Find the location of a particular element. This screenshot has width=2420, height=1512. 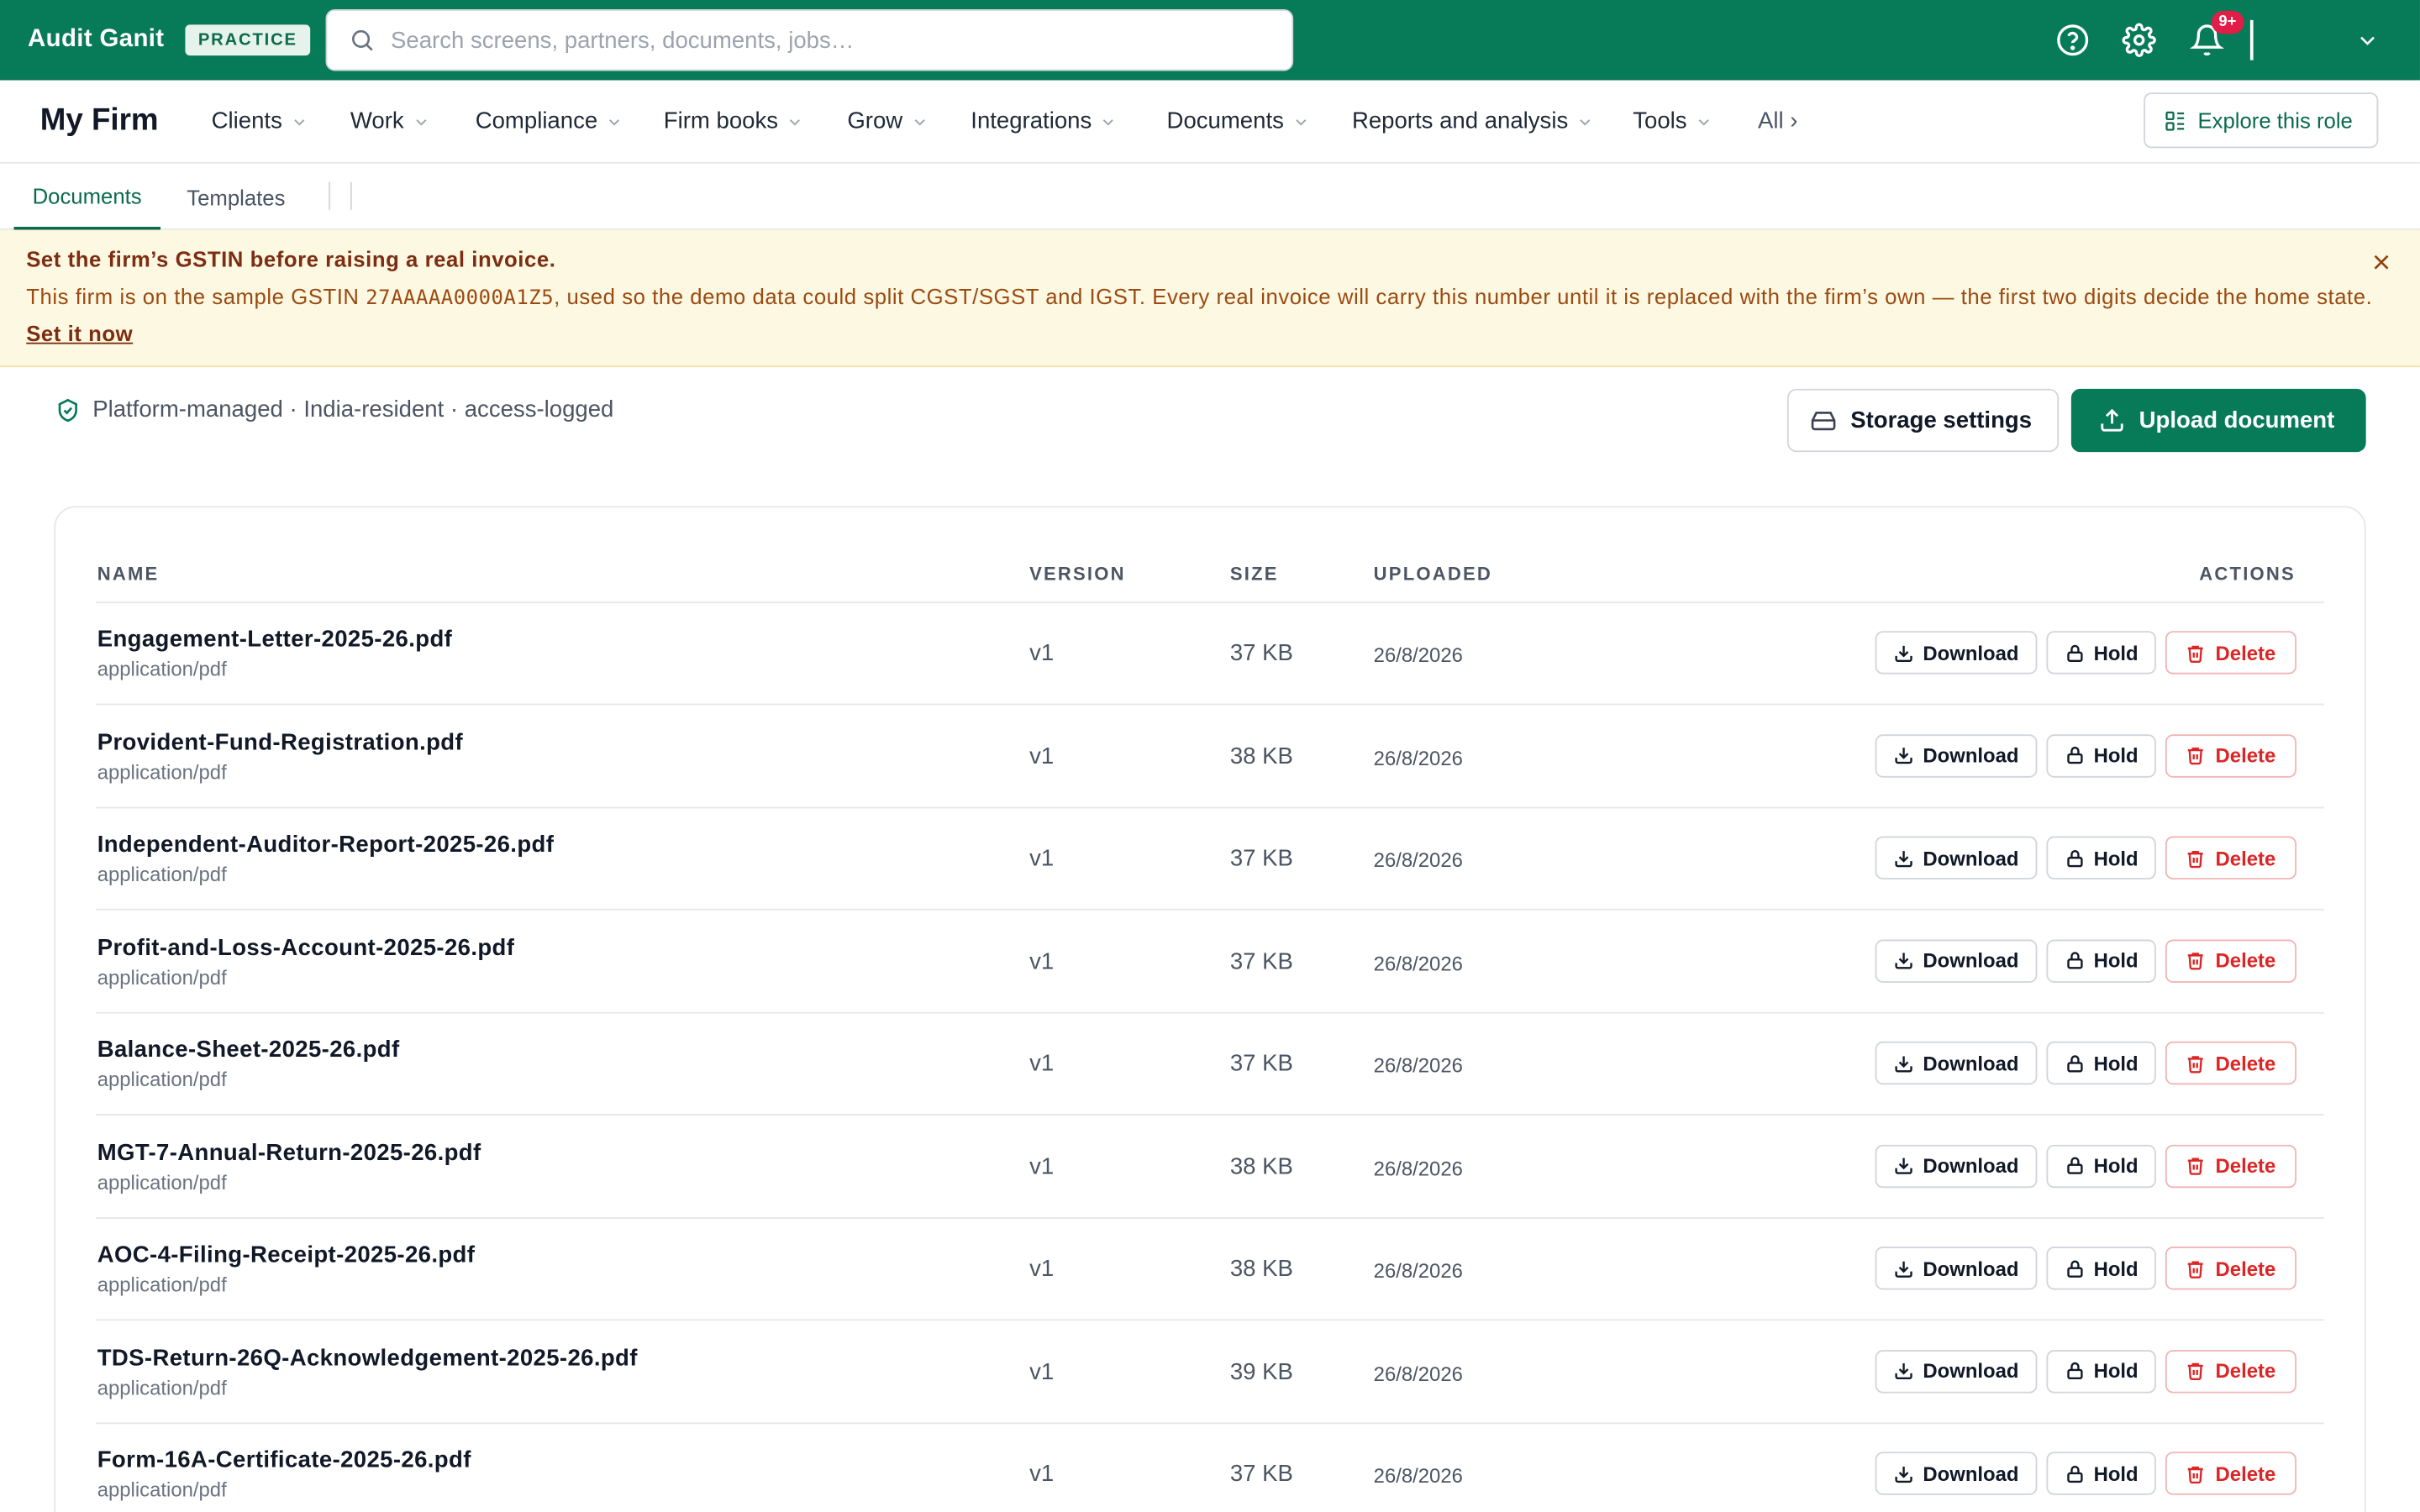

storage-settings-button: Storage settings is located at coordinates (1923, 420).